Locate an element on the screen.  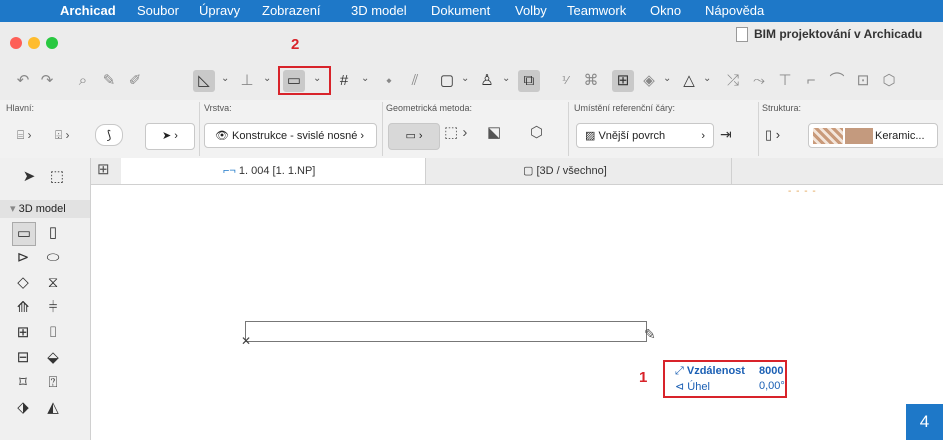
stair-tool-icon: ⟰ is located at coordinates (23, 308).